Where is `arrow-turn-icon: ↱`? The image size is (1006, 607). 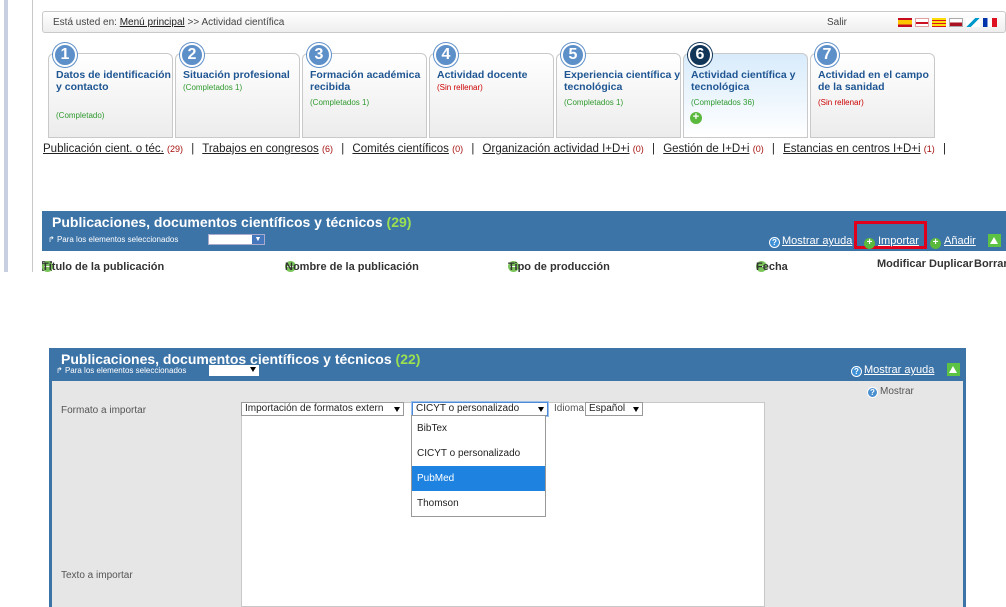 arrow-turn-icon: ↱ is located at coordinates (59, 370).